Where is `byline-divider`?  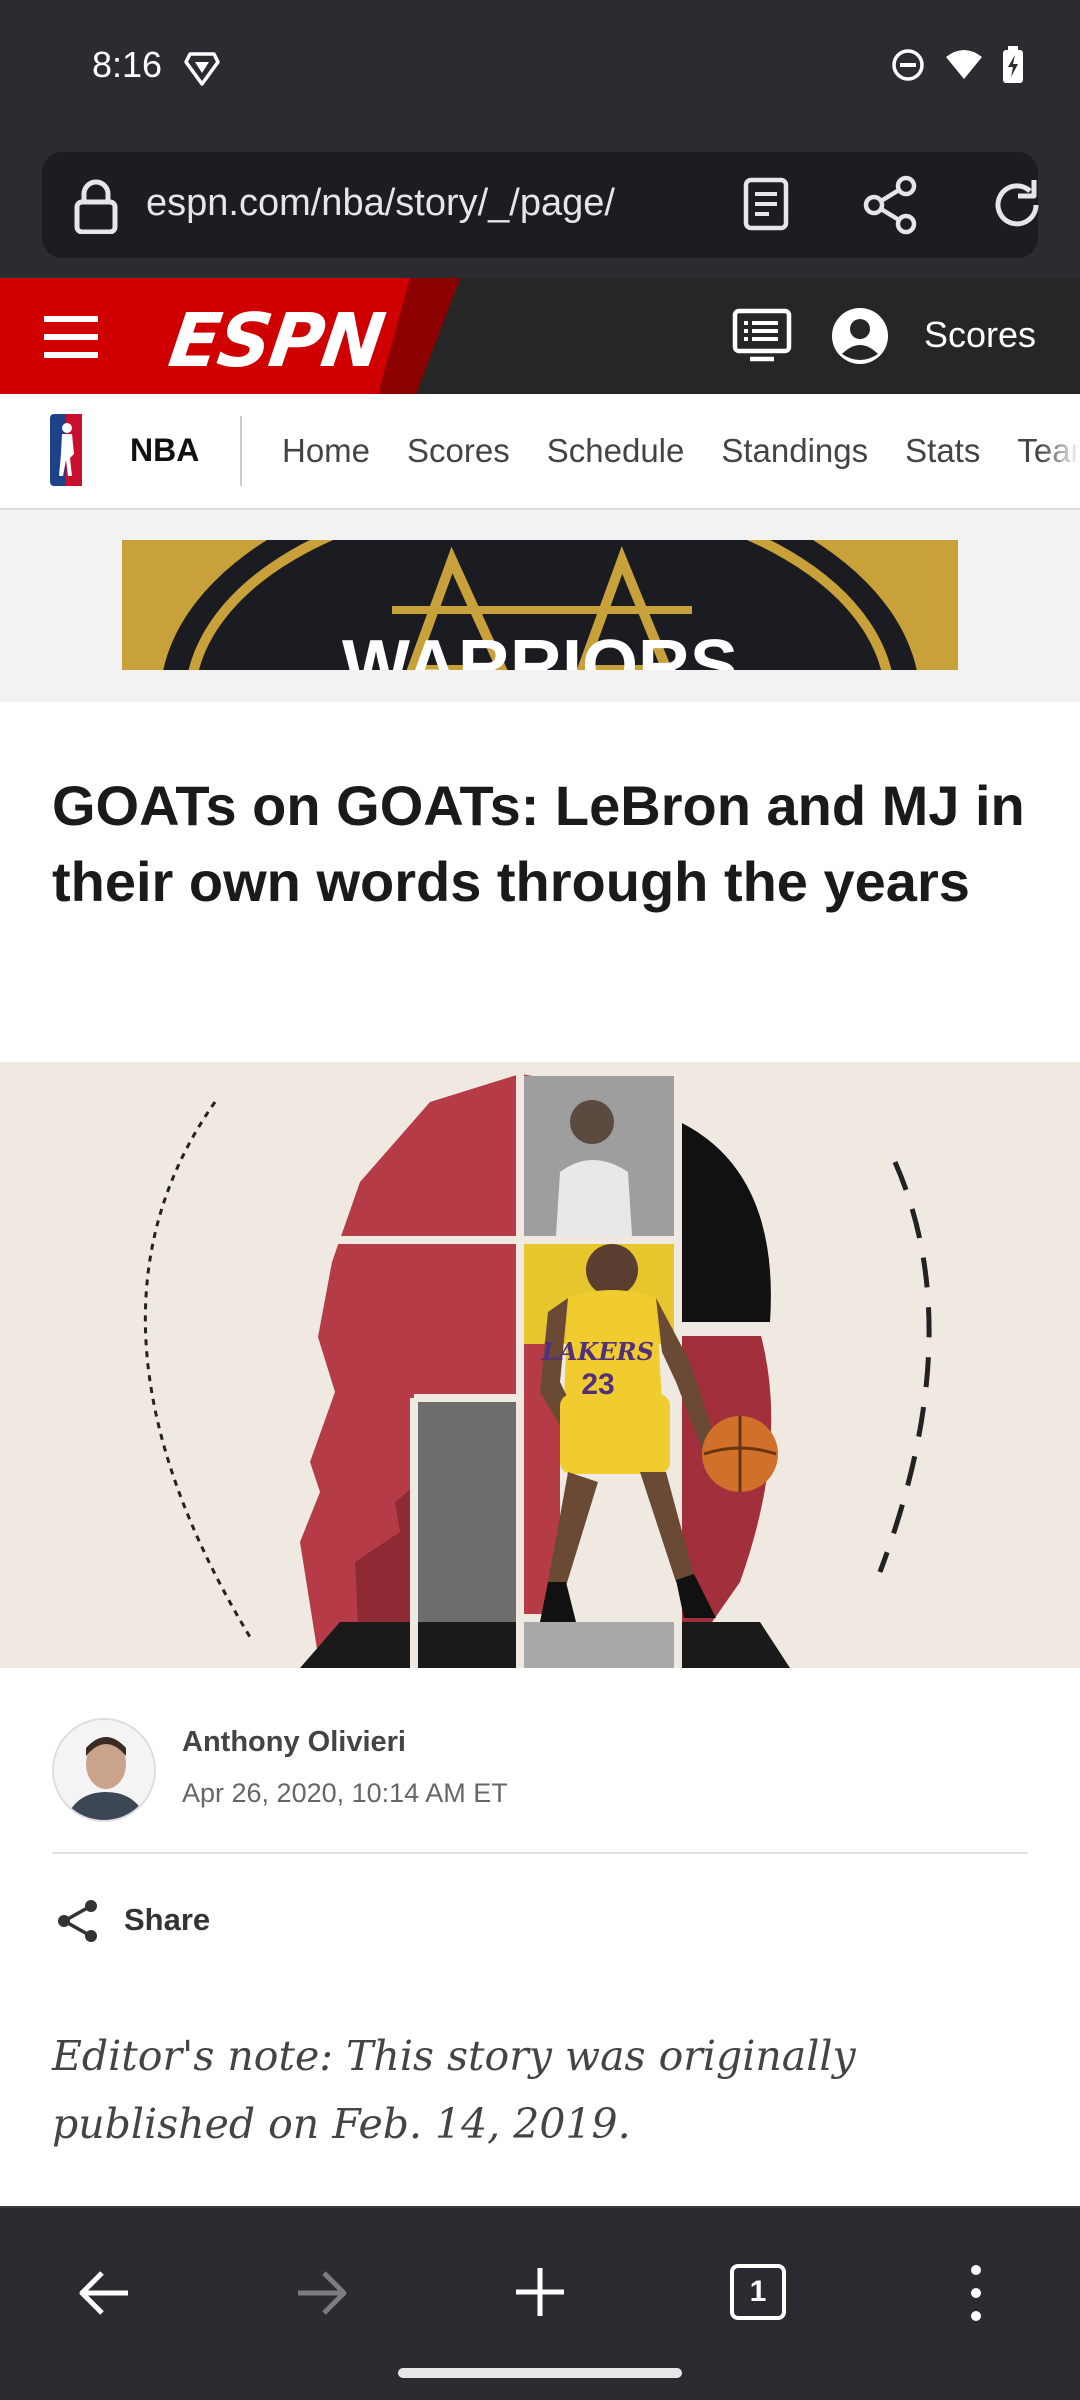
byline-divider is located at coordinates (540, 1853).